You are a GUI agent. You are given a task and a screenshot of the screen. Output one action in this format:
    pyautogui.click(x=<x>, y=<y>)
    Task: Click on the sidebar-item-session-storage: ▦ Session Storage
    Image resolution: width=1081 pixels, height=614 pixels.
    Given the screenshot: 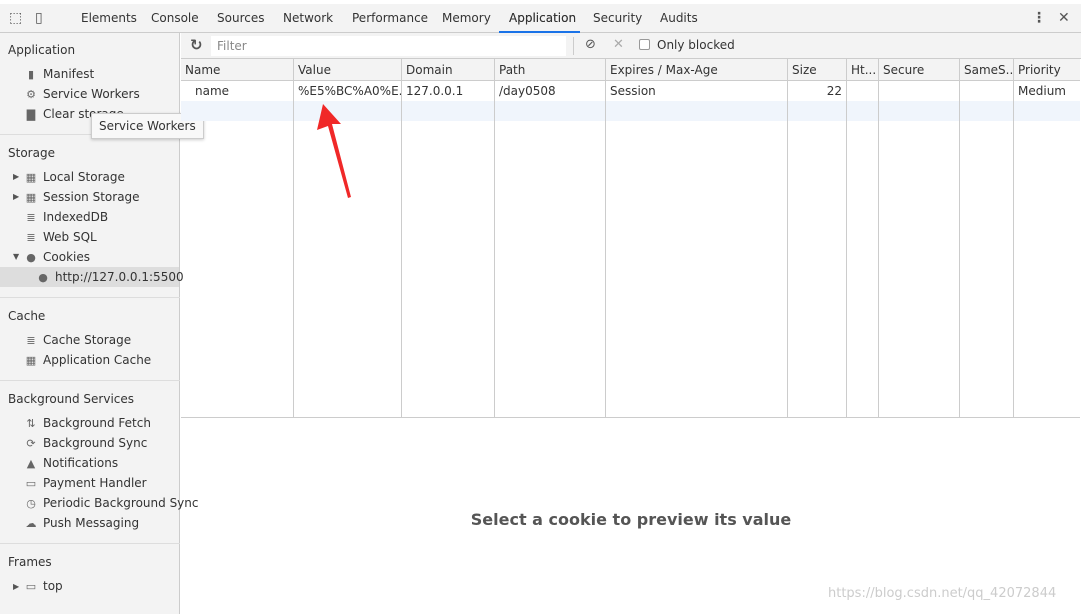 What is the action you would take?
    pyautogui.click(x=82, y=197)
    